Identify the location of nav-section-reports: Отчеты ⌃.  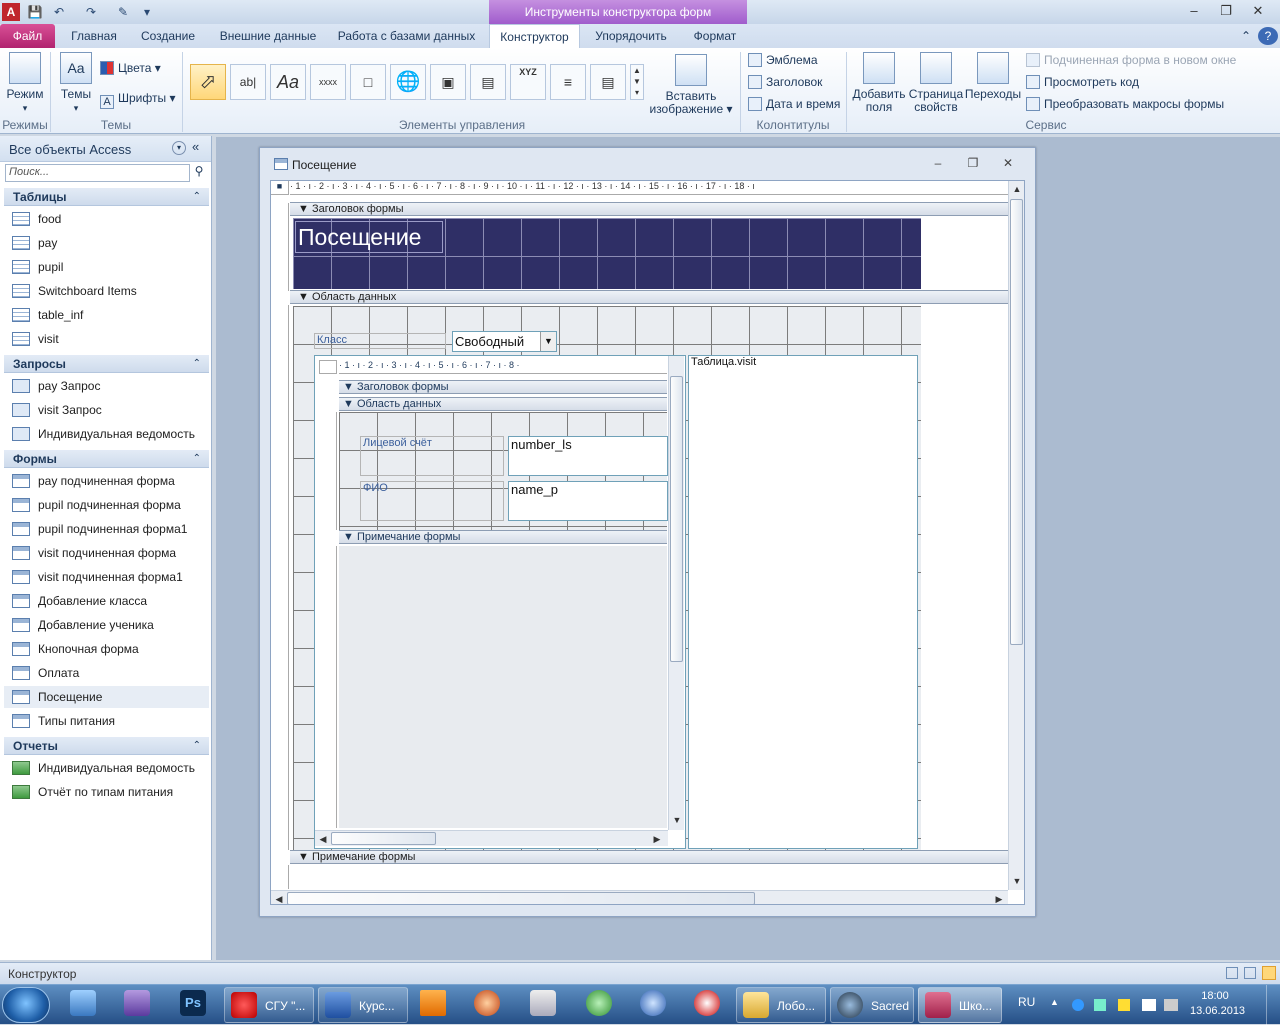
(106, 746).